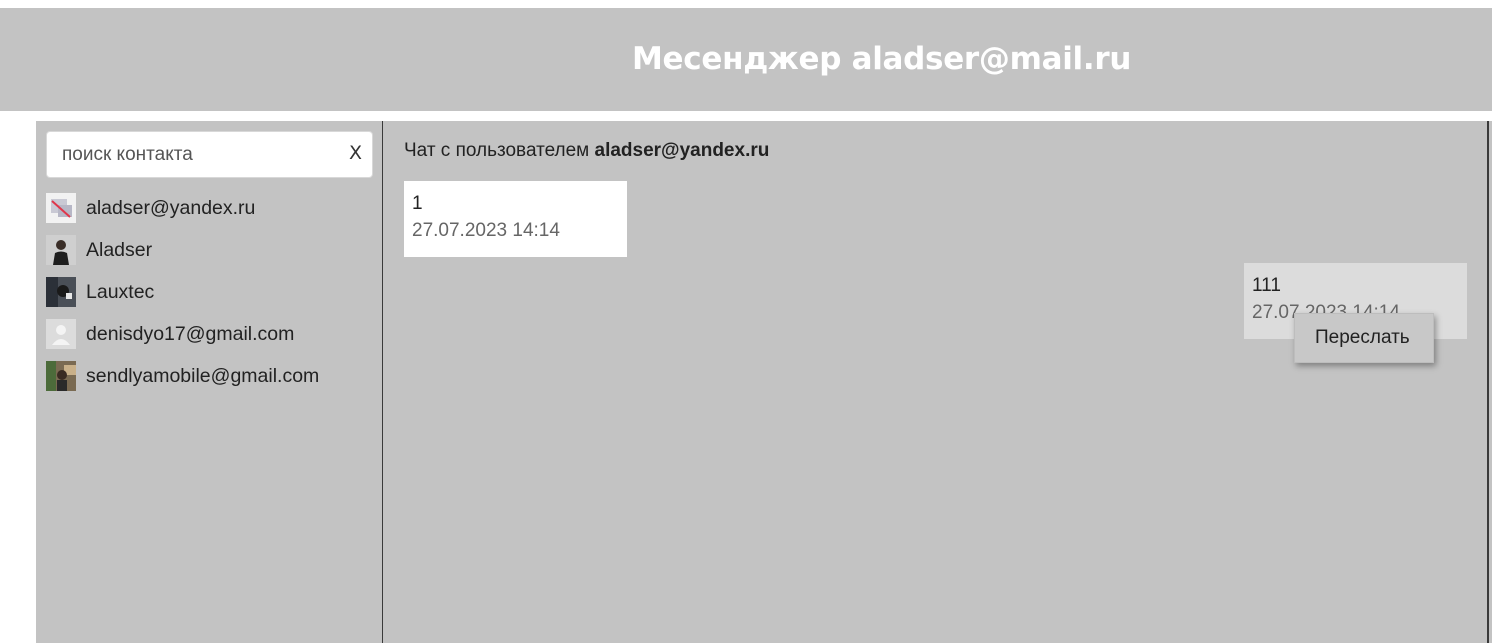 This screenshot has height=643, width=1492. I want to click on contact-item: Aladser, so click(209, 250).